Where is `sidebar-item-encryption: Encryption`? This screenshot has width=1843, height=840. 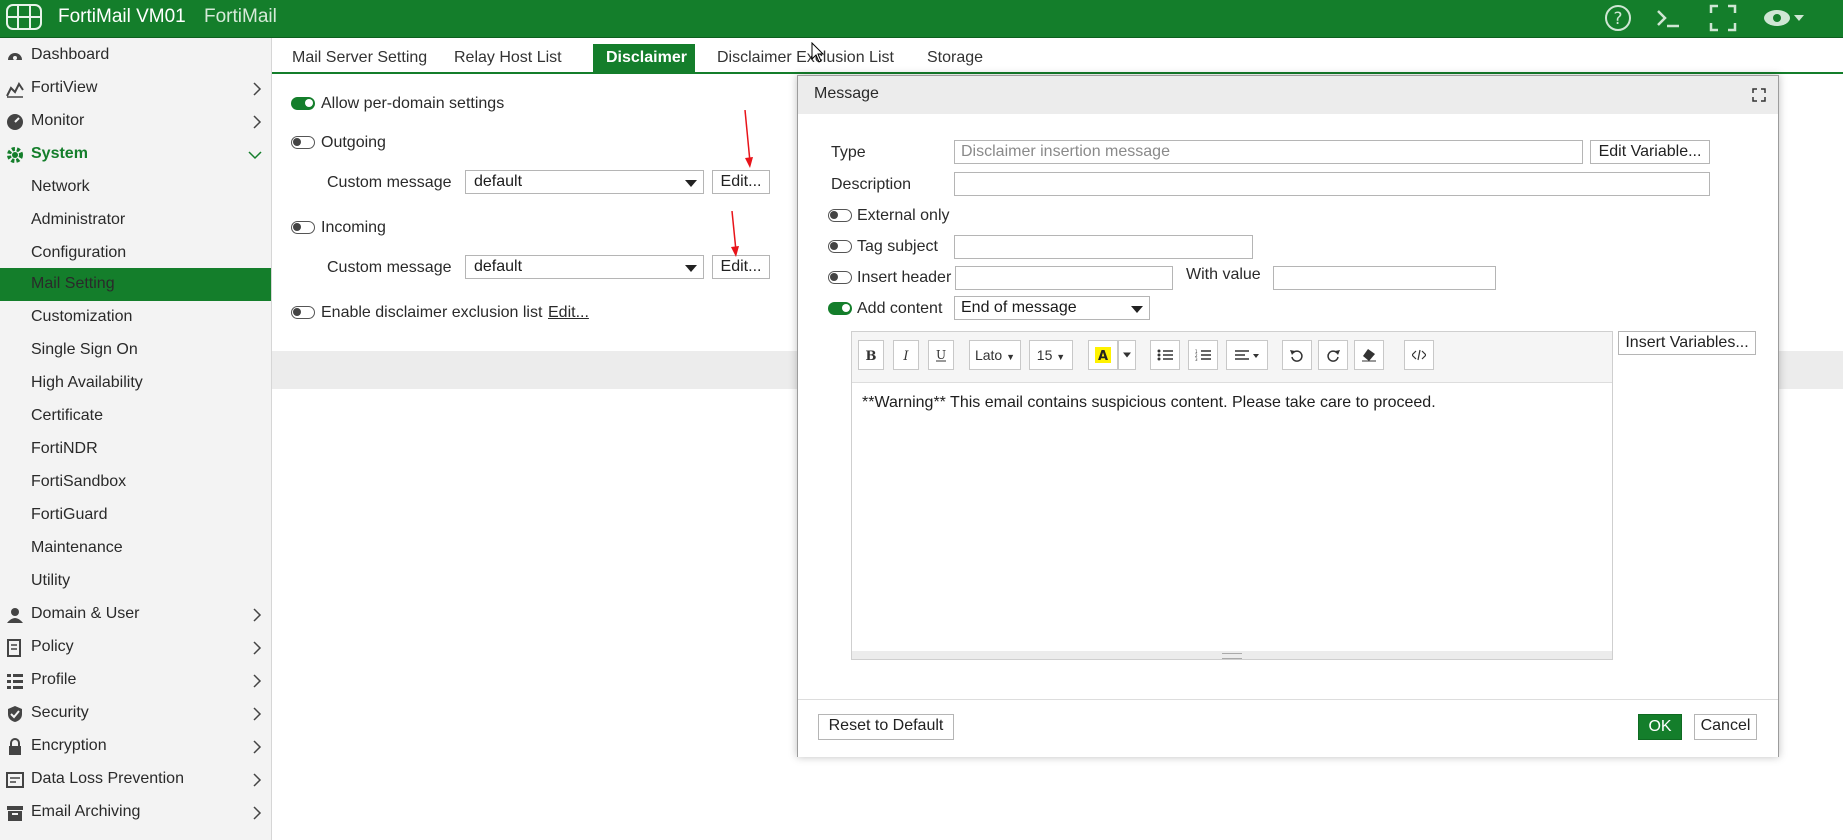 sidebar-item-encryption: Encryption is located at coordinates (135, 746).